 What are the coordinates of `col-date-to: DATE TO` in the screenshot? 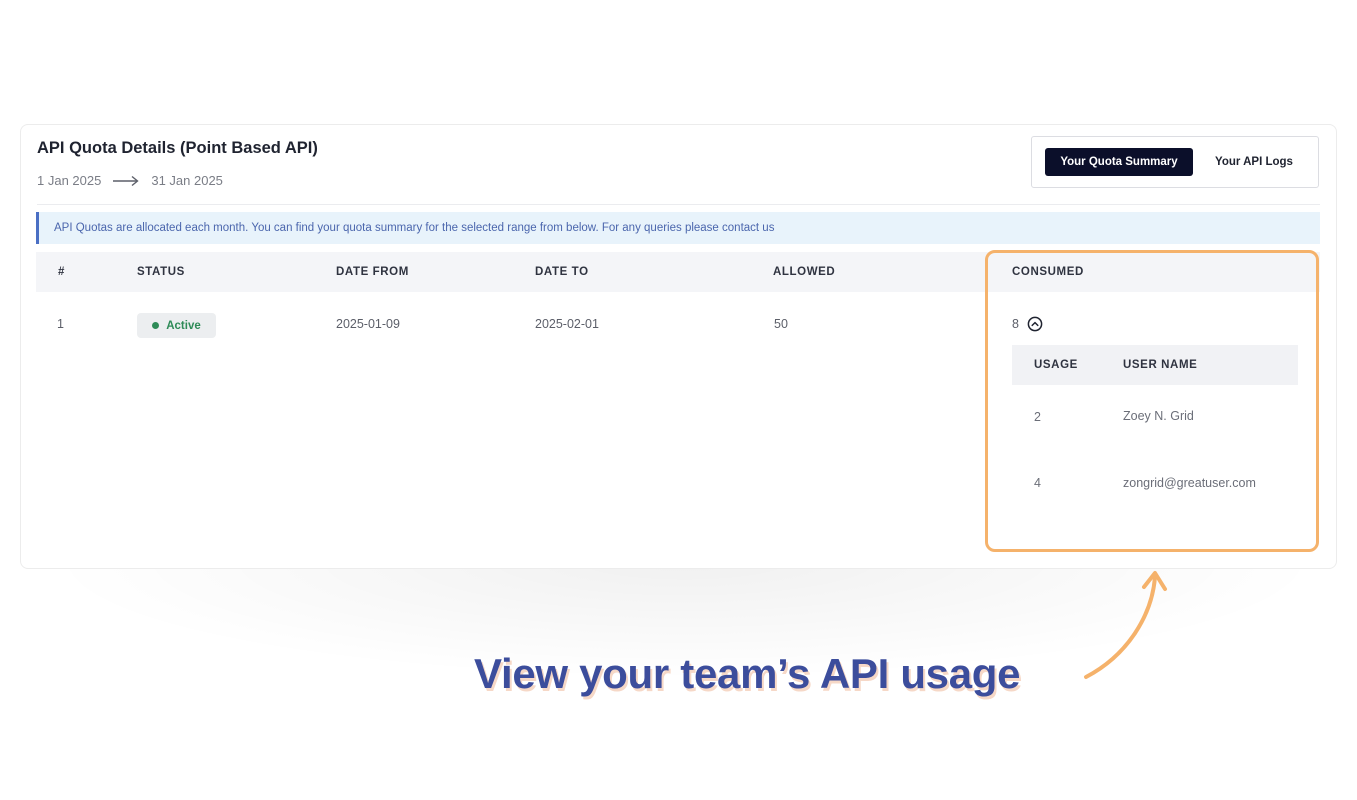 It's located at (562, 272).